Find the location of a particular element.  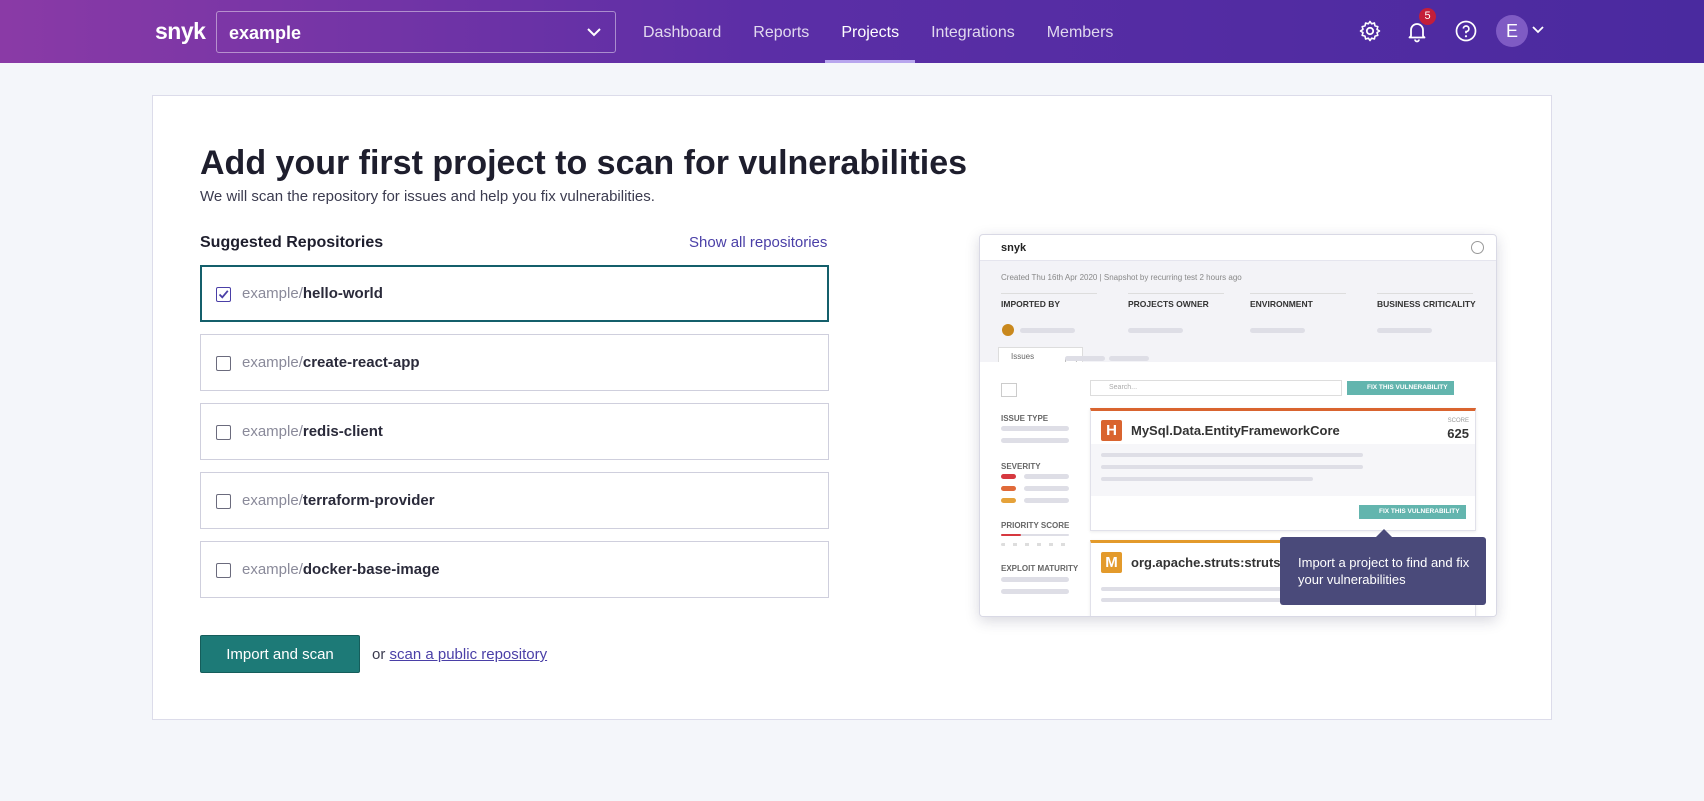

repo-name: example/create-react-app is located at coordinates (331, 362).